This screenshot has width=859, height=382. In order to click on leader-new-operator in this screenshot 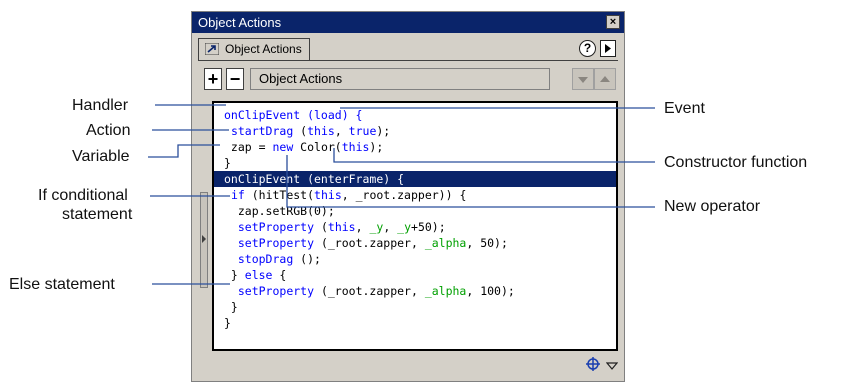, I will do `click(470, 181)`.